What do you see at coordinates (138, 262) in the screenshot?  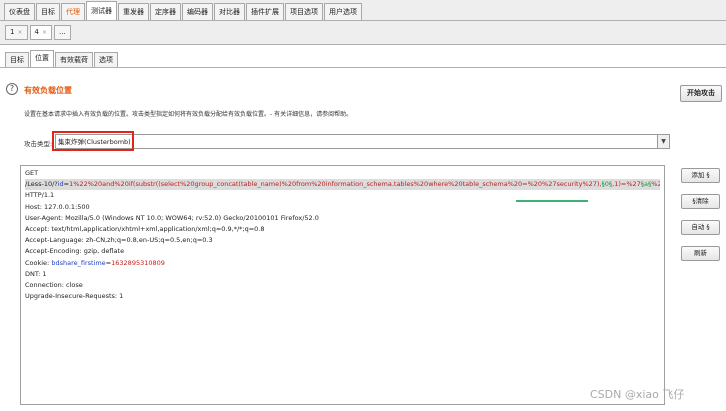 I see `cookie-value: 1632895310809` at bounding box center [138, 262].